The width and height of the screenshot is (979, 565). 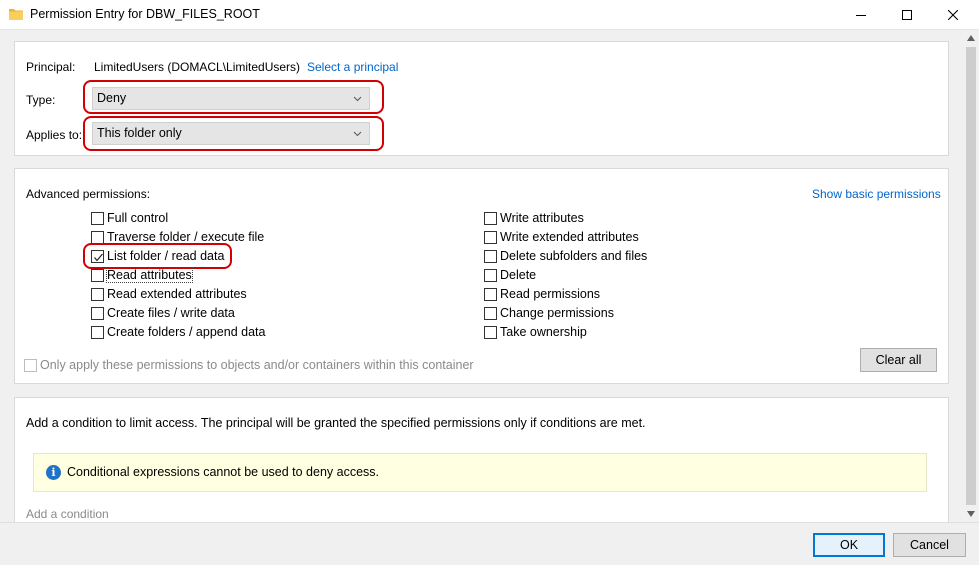 I want to click on window-title: Permission Entry for DBW_FILES_ROOT, so click(x=145, y=14).